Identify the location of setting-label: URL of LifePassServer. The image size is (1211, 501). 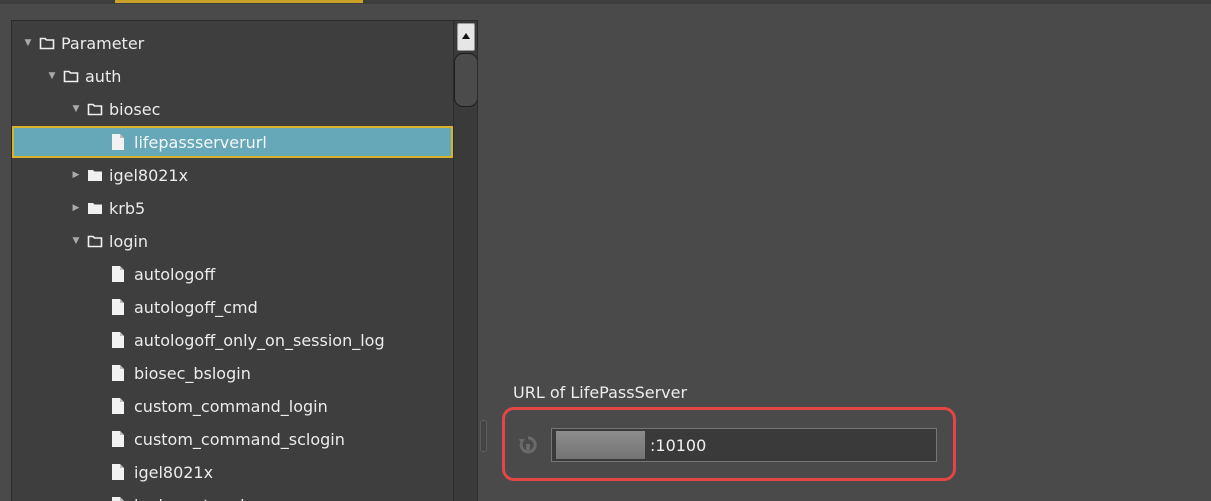
(600, 392).